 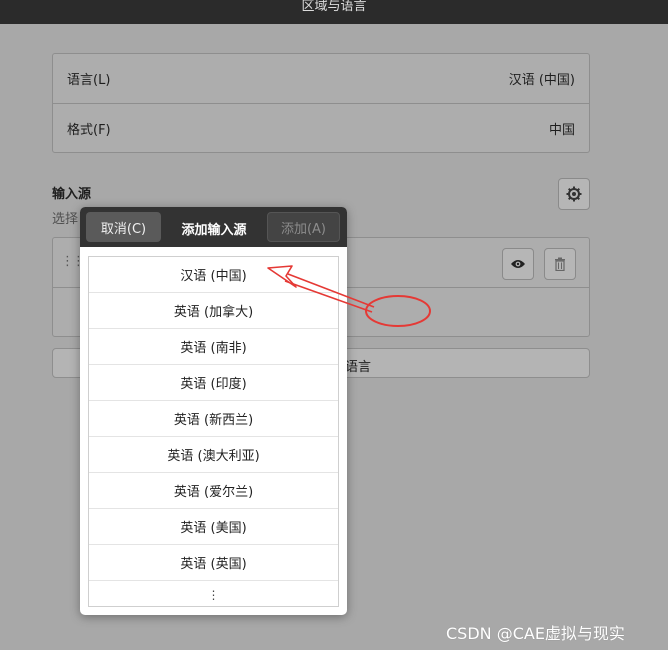 I want to click on cancel-button: 取消(C), so click(x=123, y=227).